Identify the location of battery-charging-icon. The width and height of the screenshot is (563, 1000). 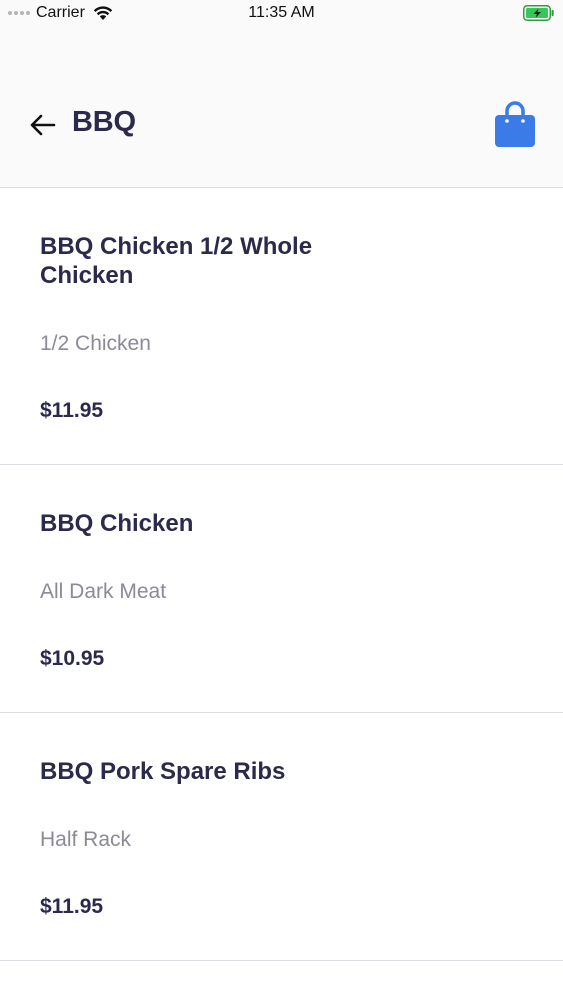
(538, 13).